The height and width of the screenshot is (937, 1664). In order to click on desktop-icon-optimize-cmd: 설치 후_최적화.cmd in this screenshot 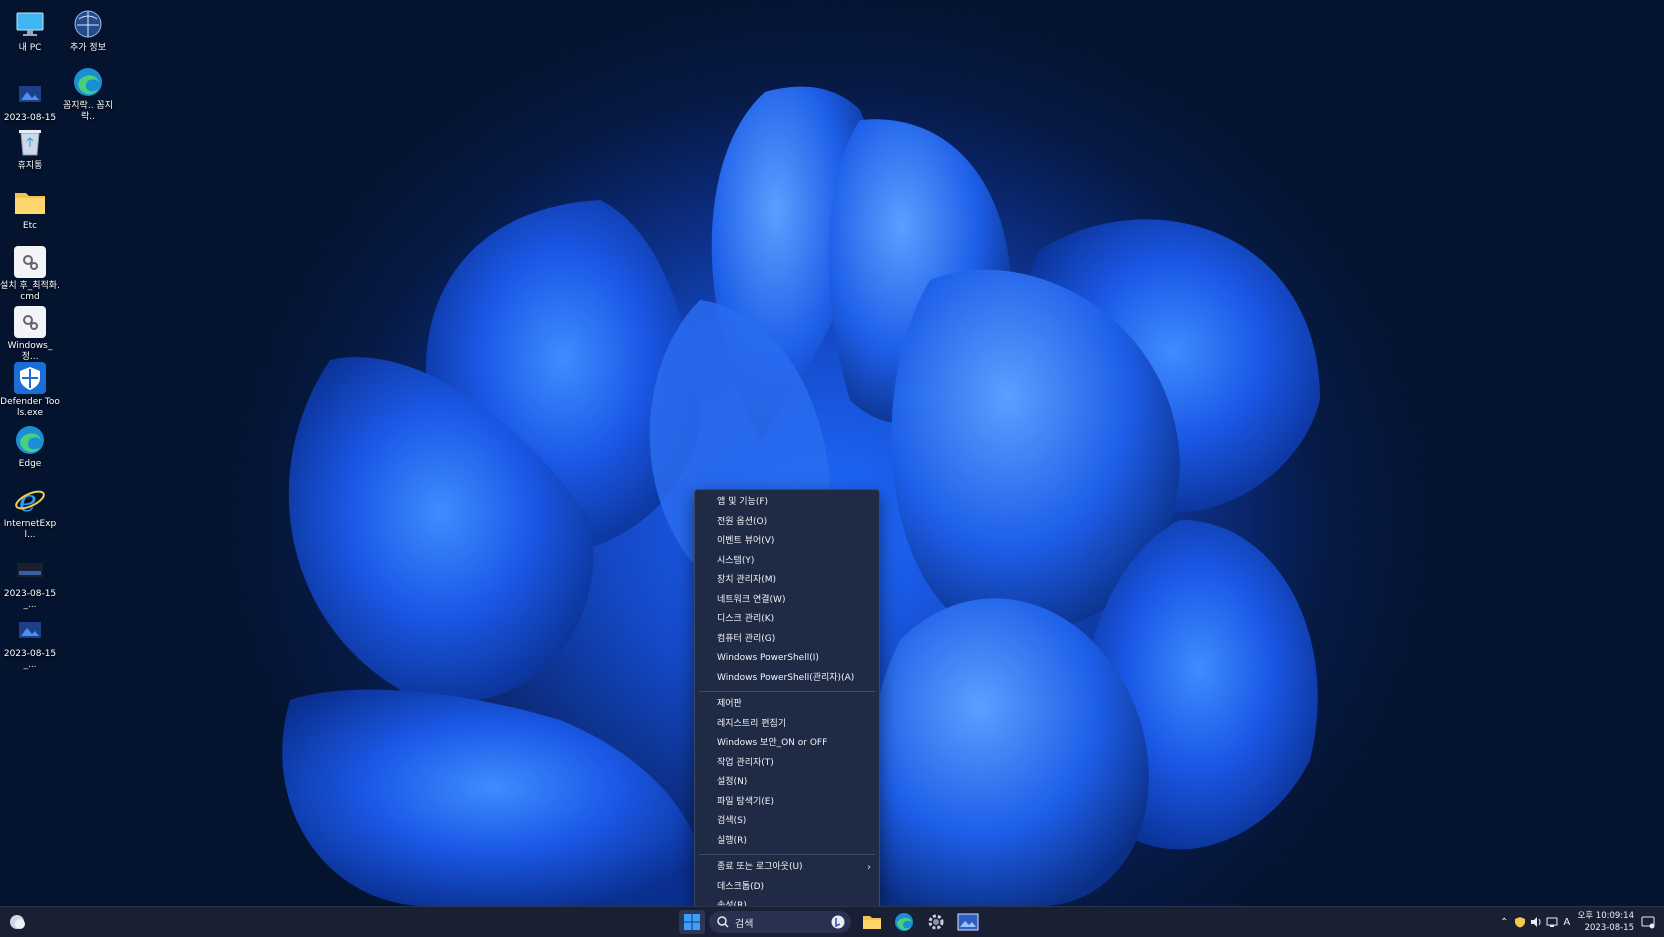, I will do `click(30, 272)`.